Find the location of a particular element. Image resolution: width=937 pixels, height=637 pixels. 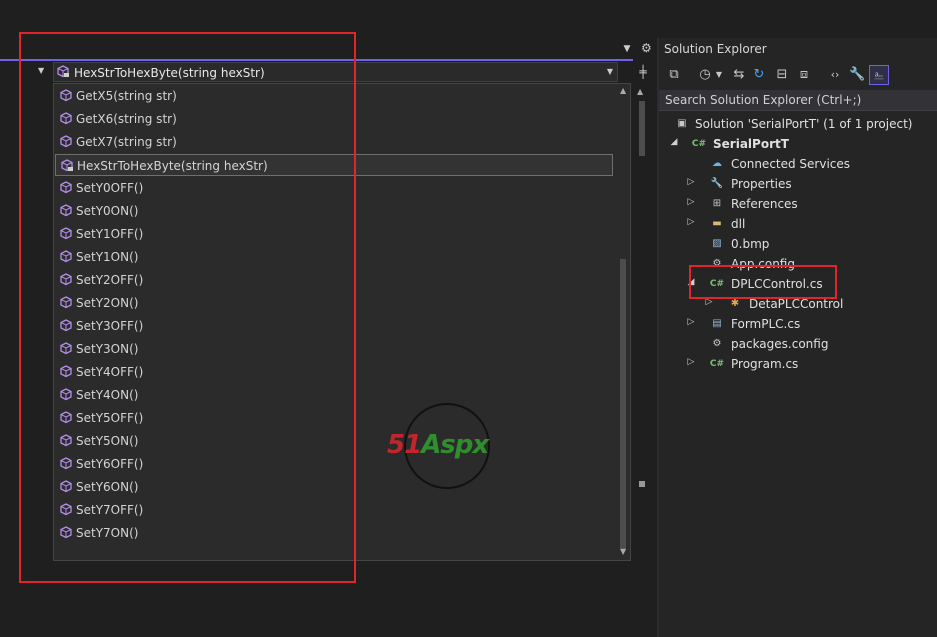

member-list-item-label: HexStrToHexByte(string hexStr) is located at coordinates (172, 166).